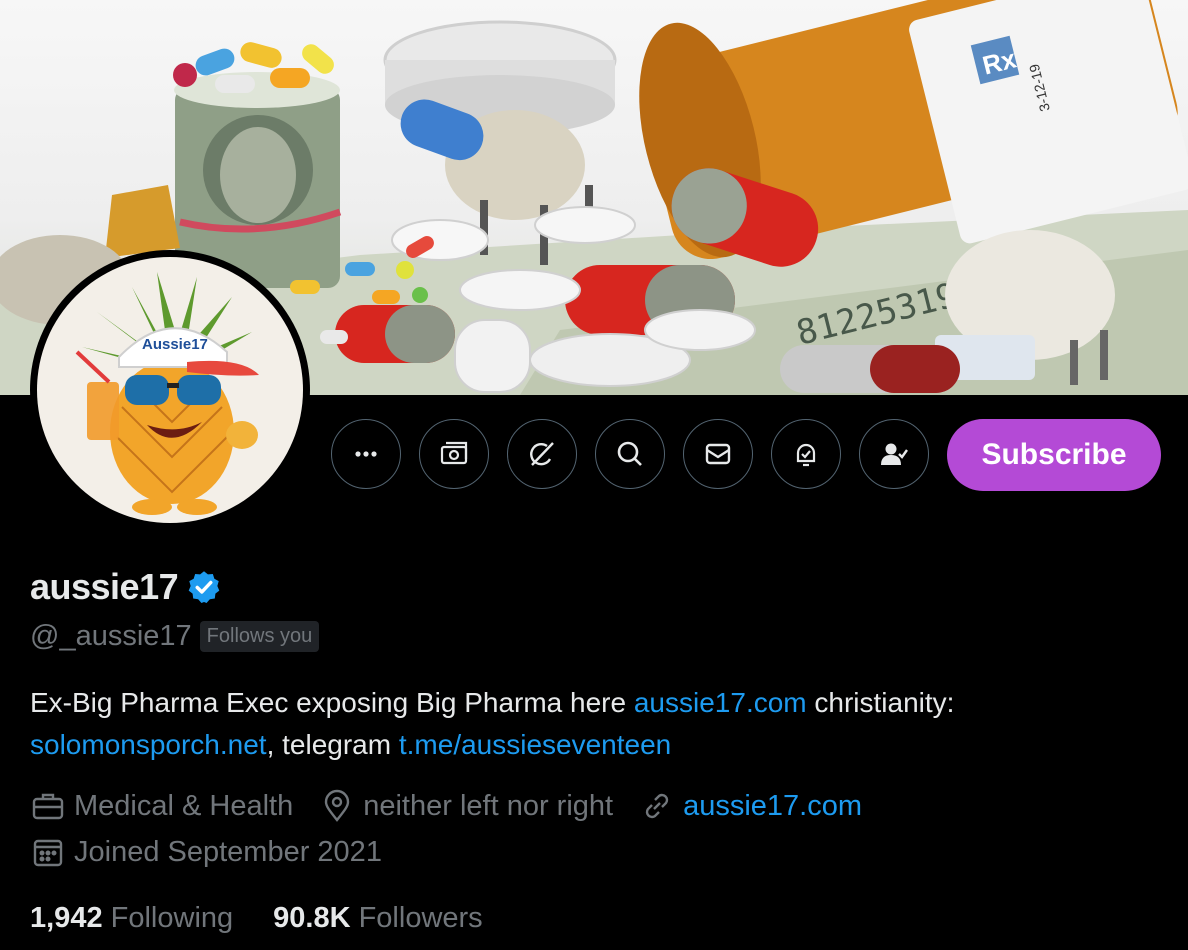  Describe the element at coordinates (488, 805) in the screenshot. I see `location-text: neither left nor right` at that location.